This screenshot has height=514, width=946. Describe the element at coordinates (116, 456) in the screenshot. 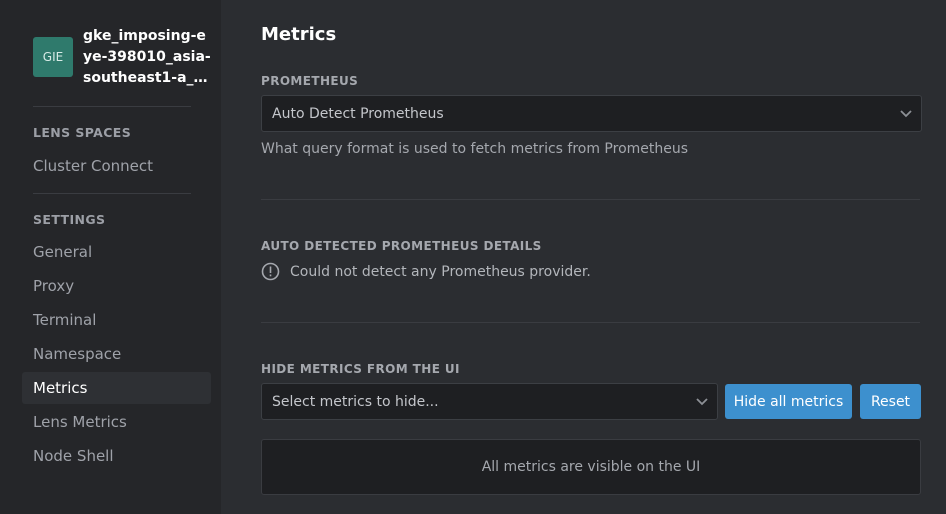

I see `sidebar-item-node-shell: Node Shell` at that location.